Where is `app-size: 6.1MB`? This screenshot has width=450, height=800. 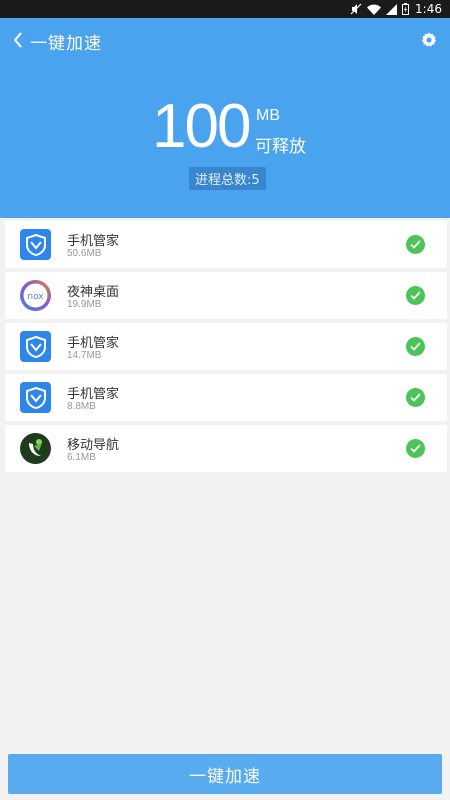 app-size: 6.1MB is located at coordinates (81, 457).